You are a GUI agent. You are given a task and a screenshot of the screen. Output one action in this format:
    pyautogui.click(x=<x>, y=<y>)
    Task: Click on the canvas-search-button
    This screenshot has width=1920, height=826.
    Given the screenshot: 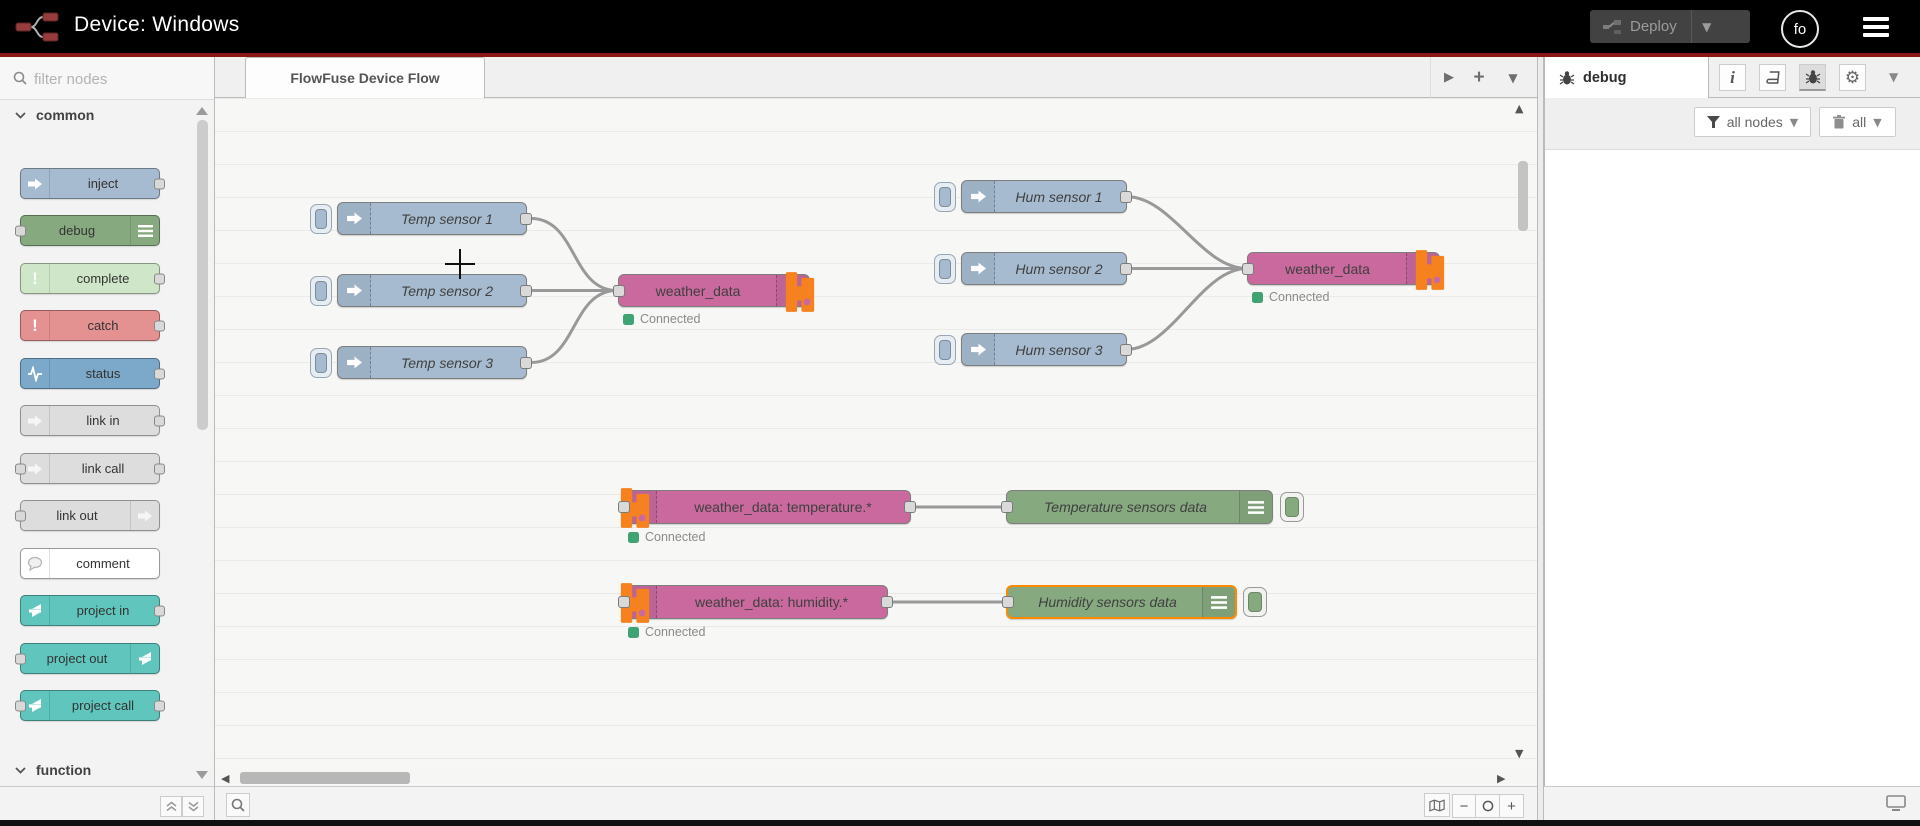 What is the action you would take?
    pyautogui.click(x=238, y=805)
    